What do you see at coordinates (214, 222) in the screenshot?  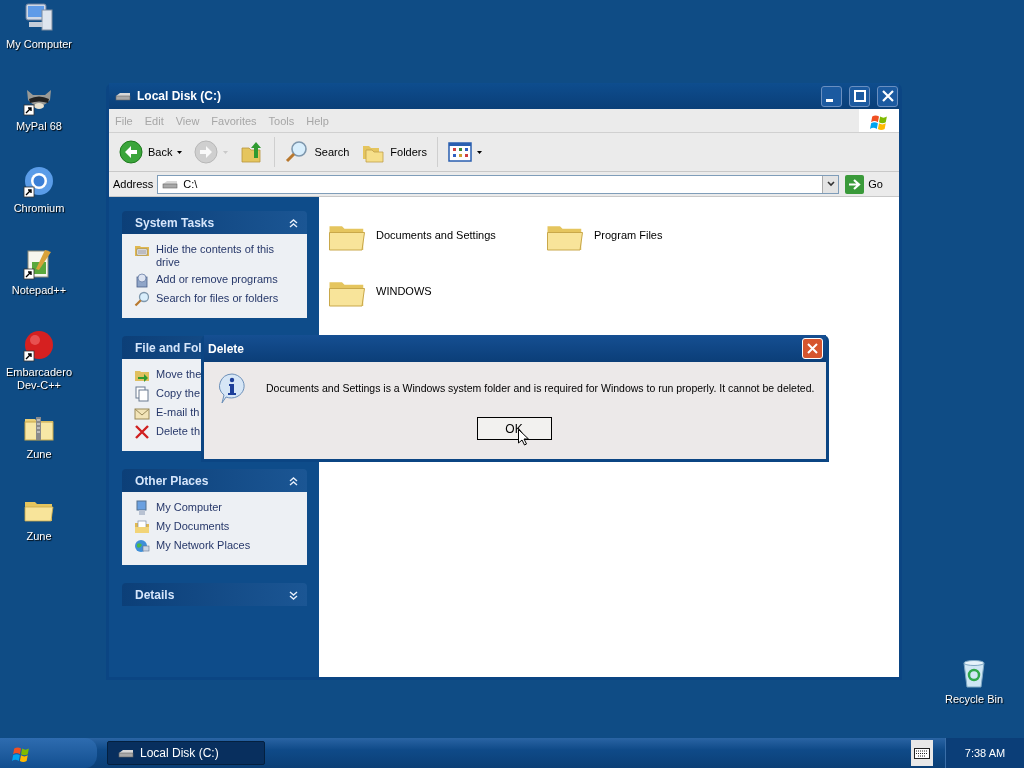 I see `panel-header: System Tasks` at bounding box center [214, 222].